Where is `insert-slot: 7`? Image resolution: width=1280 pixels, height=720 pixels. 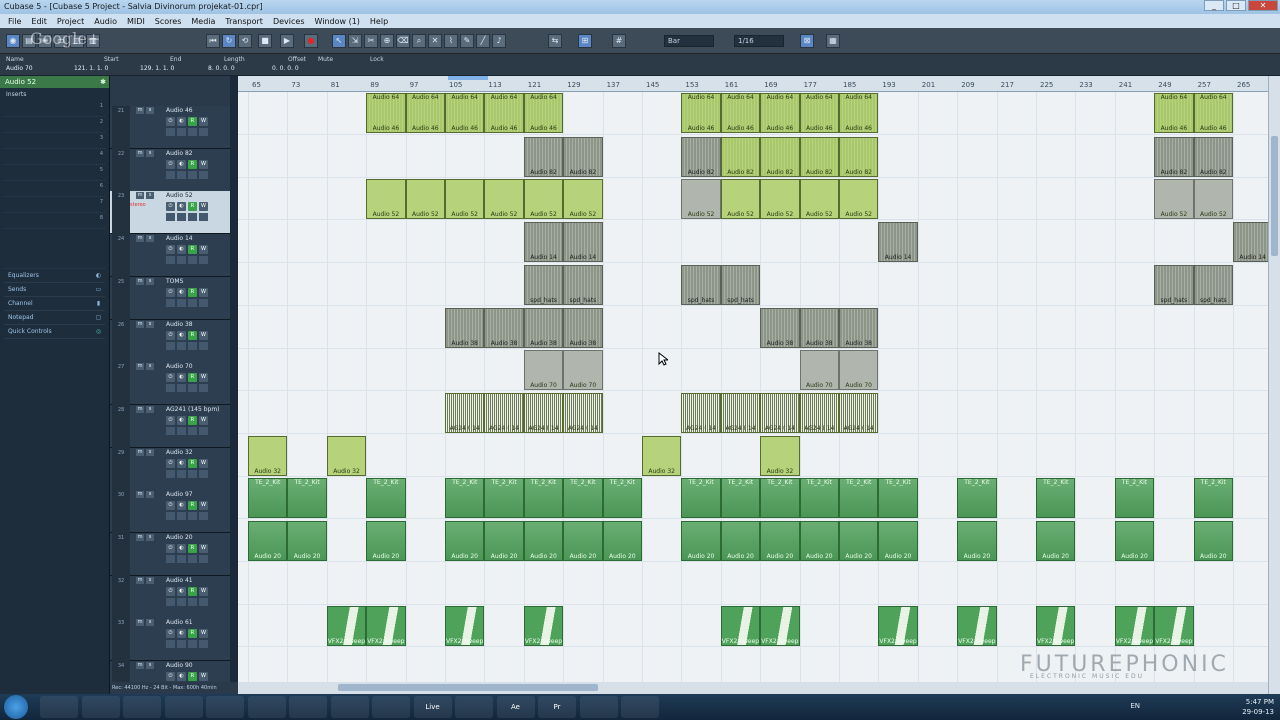 insert-slot: 7 is located at coordinates (54, 205).